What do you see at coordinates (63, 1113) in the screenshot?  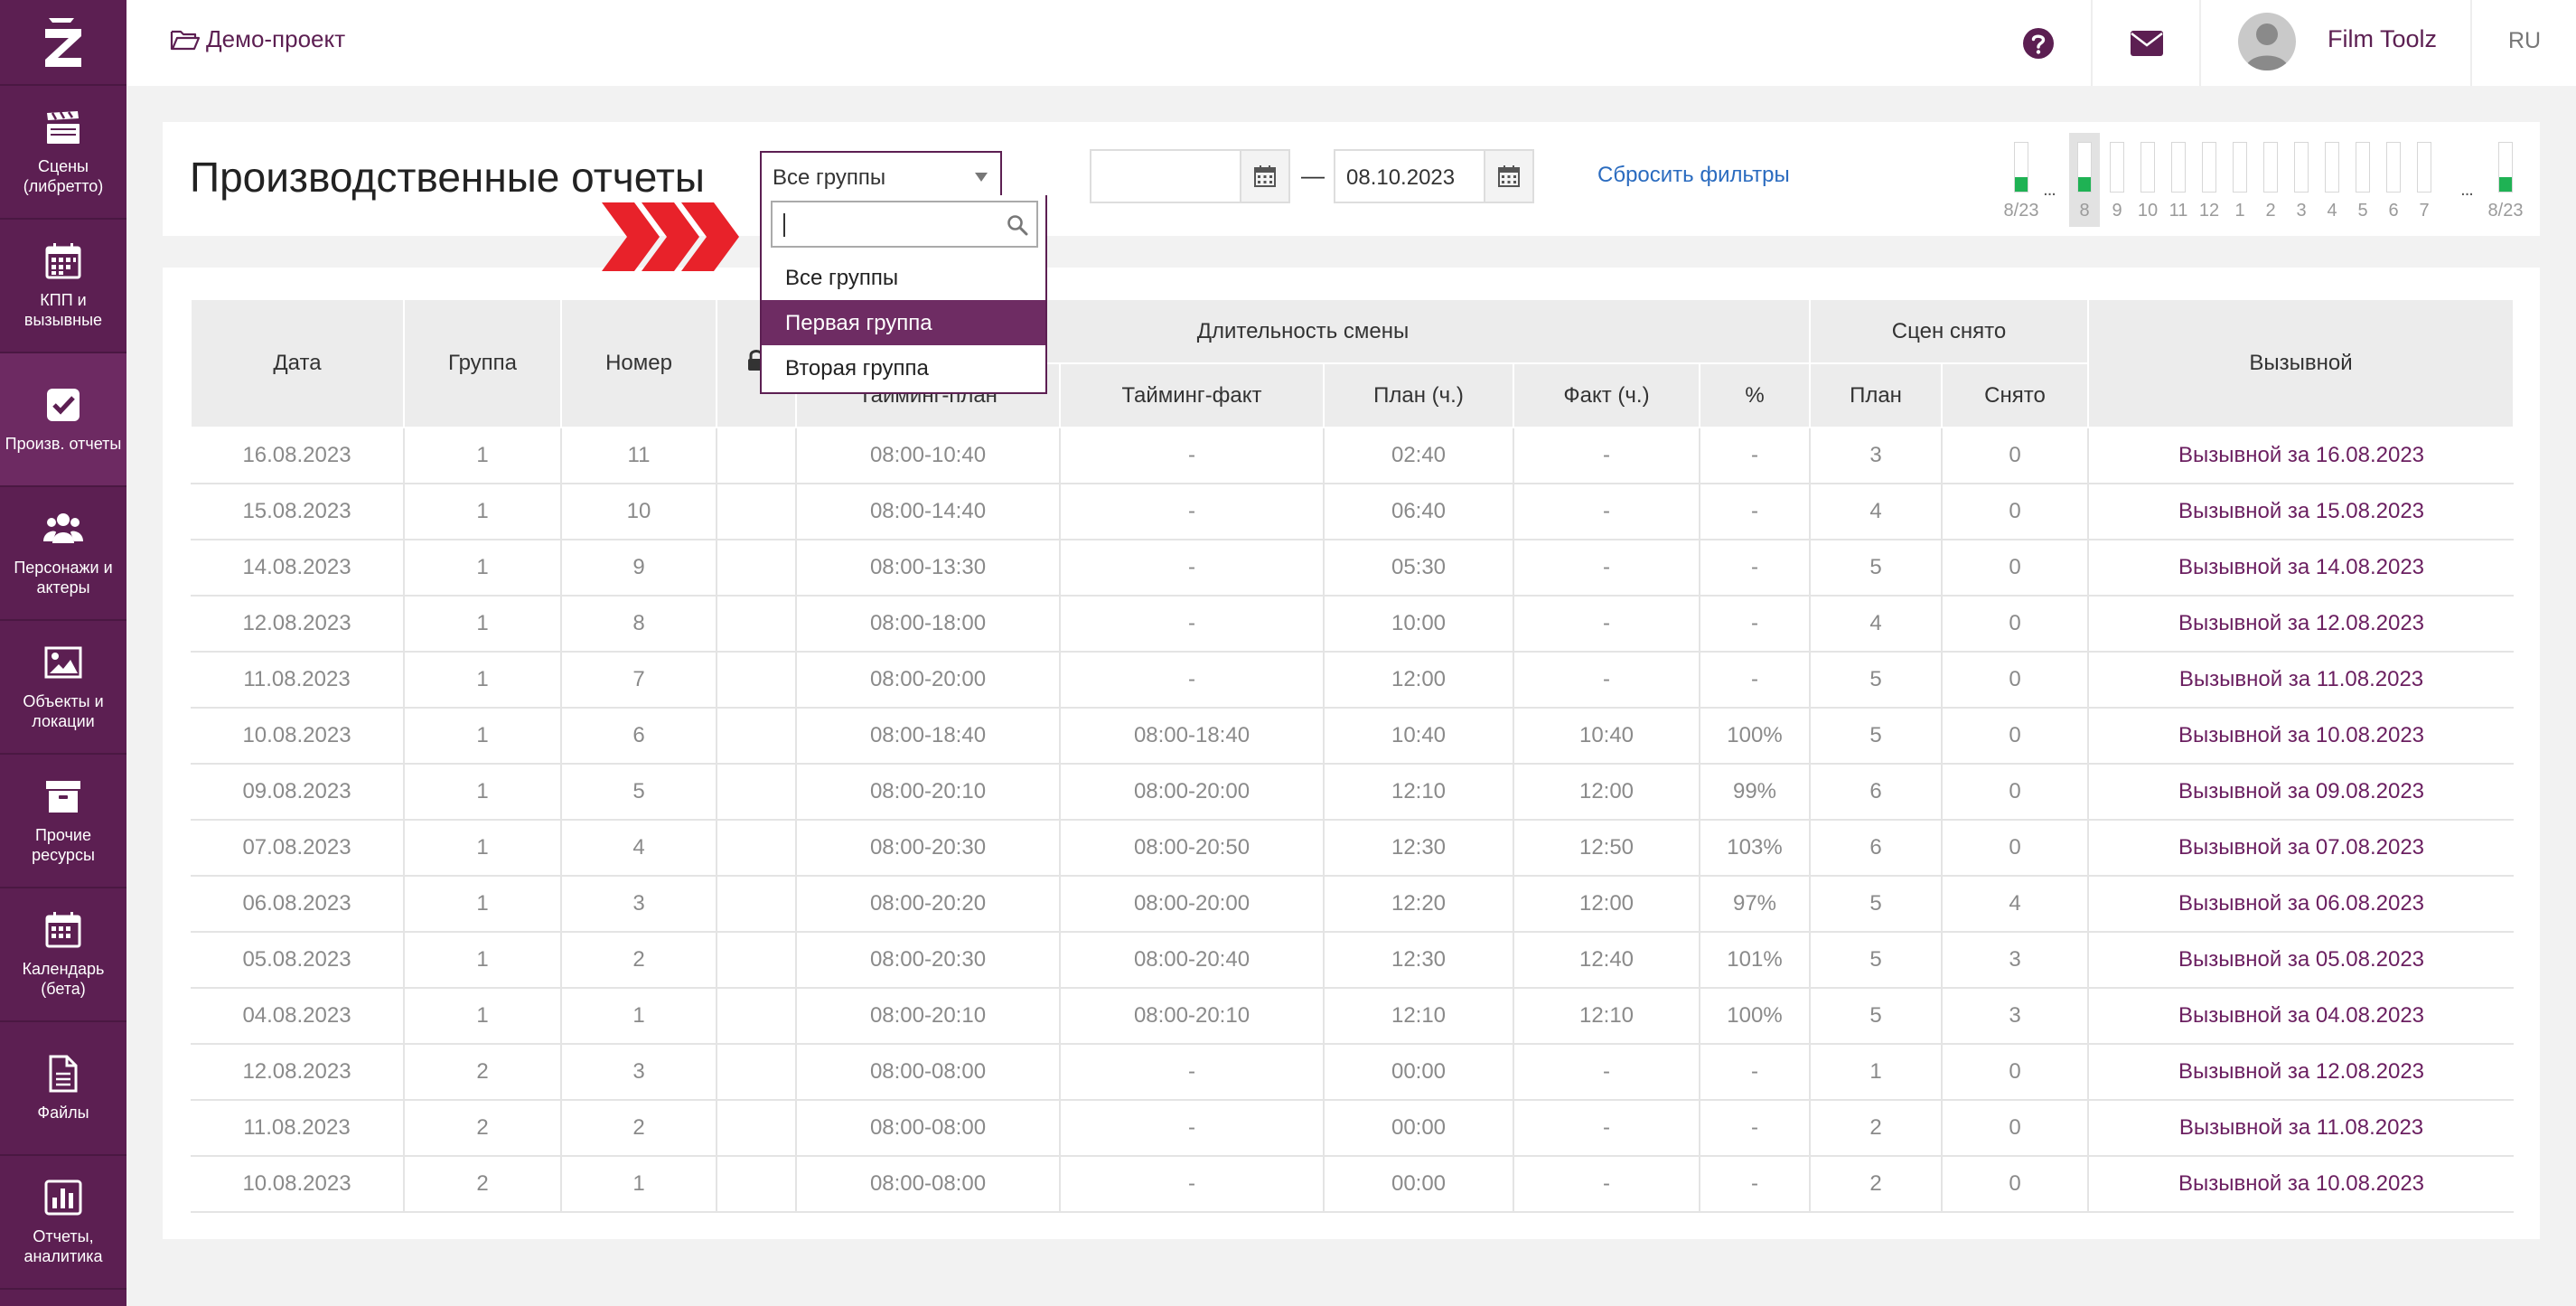 I see `sidebar-item-label: Файлы` at bounding box center [63, 1113].